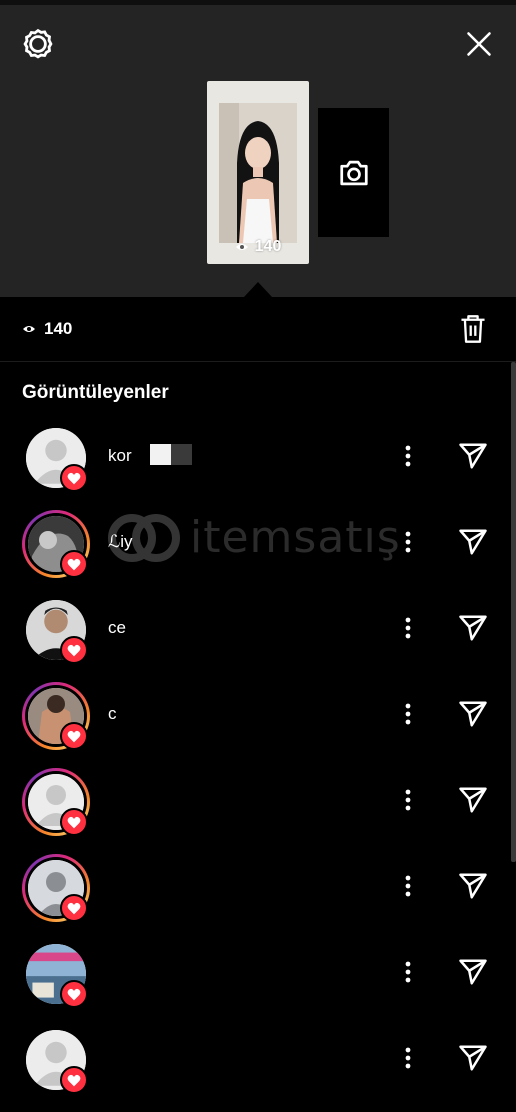 The image size is (516, 1112). I want to click on viewer-username: kor, so click(120, 456).